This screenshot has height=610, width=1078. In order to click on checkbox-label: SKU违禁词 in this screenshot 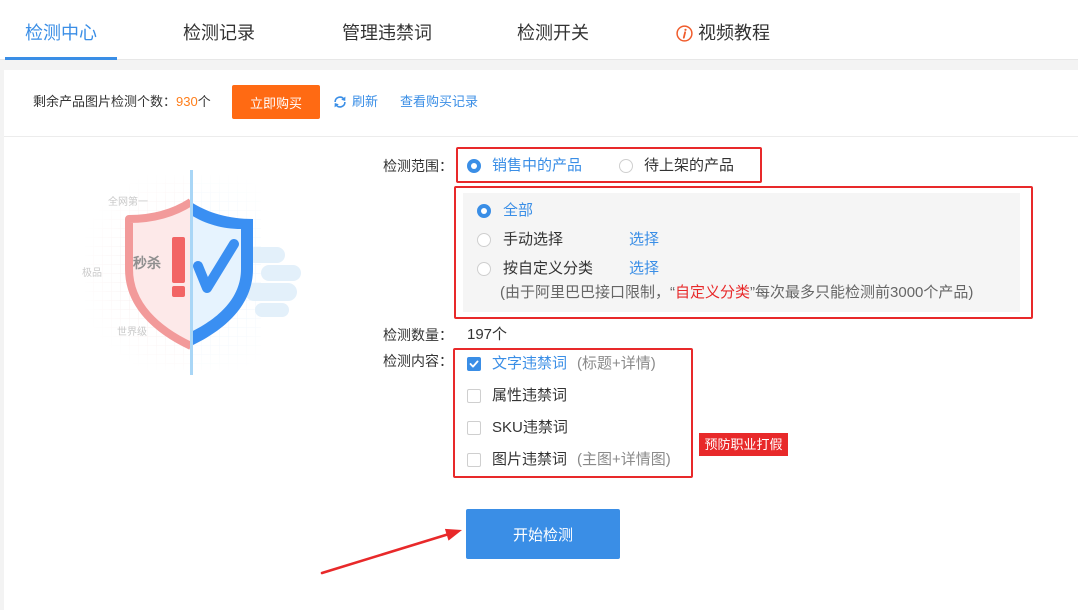, I will do `click(530, 427)`.